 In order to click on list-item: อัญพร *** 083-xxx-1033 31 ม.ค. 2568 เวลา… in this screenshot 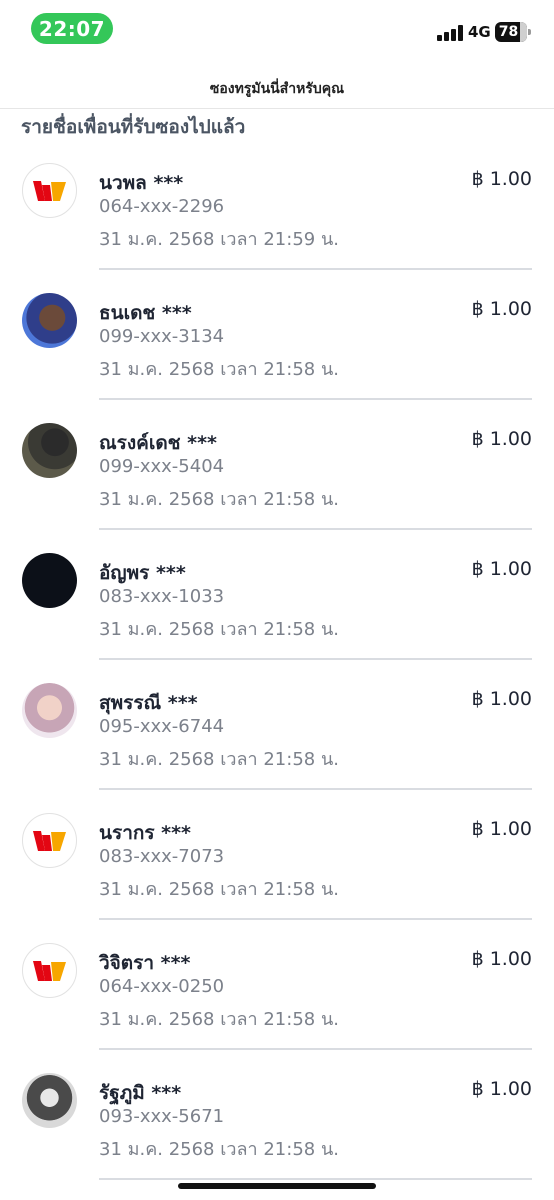, I will do `click(277, 595)`.